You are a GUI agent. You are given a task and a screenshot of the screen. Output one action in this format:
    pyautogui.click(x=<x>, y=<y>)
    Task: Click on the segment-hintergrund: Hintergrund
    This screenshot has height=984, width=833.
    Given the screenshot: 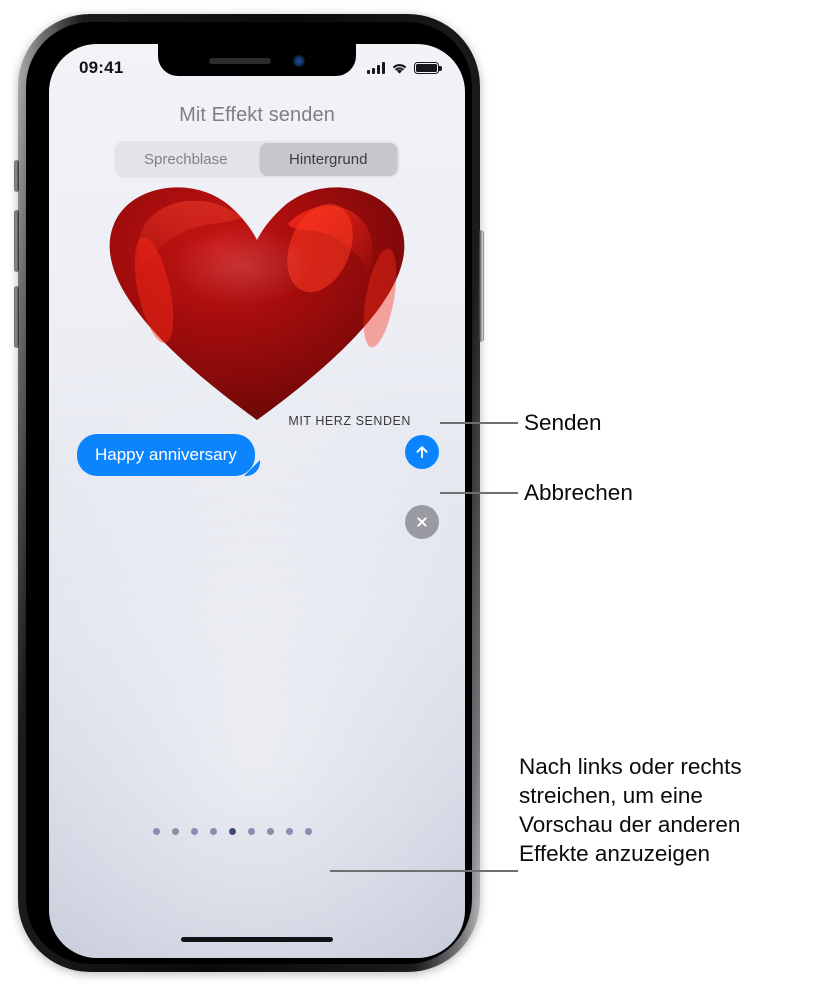 What is the action you would take?
    pyautogui.click(x=328, y=159)
    